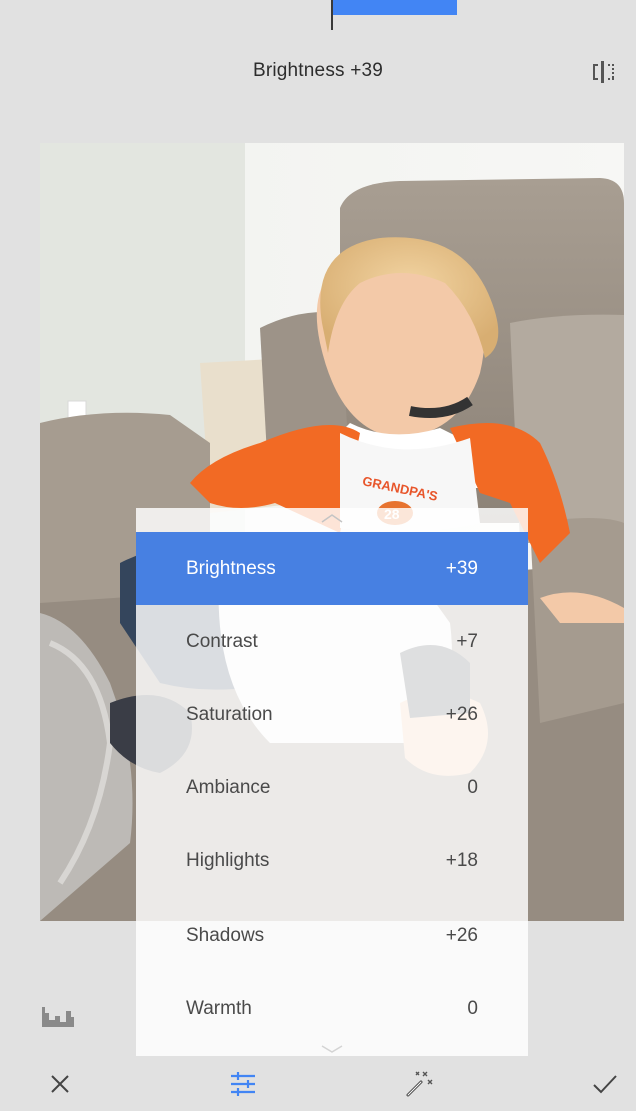 The height and width of the screenshot is (1111, 636). I want to click on chevron-down-icon, so click(332, 1049).